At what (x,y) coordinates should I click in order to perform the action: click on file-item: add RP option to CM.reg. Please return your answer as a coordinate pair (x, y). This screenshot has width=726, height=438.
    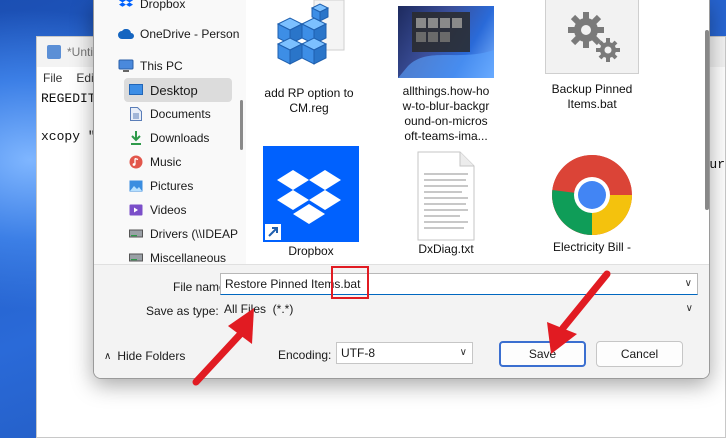
    Looking at the image, I should click on (309, 58).